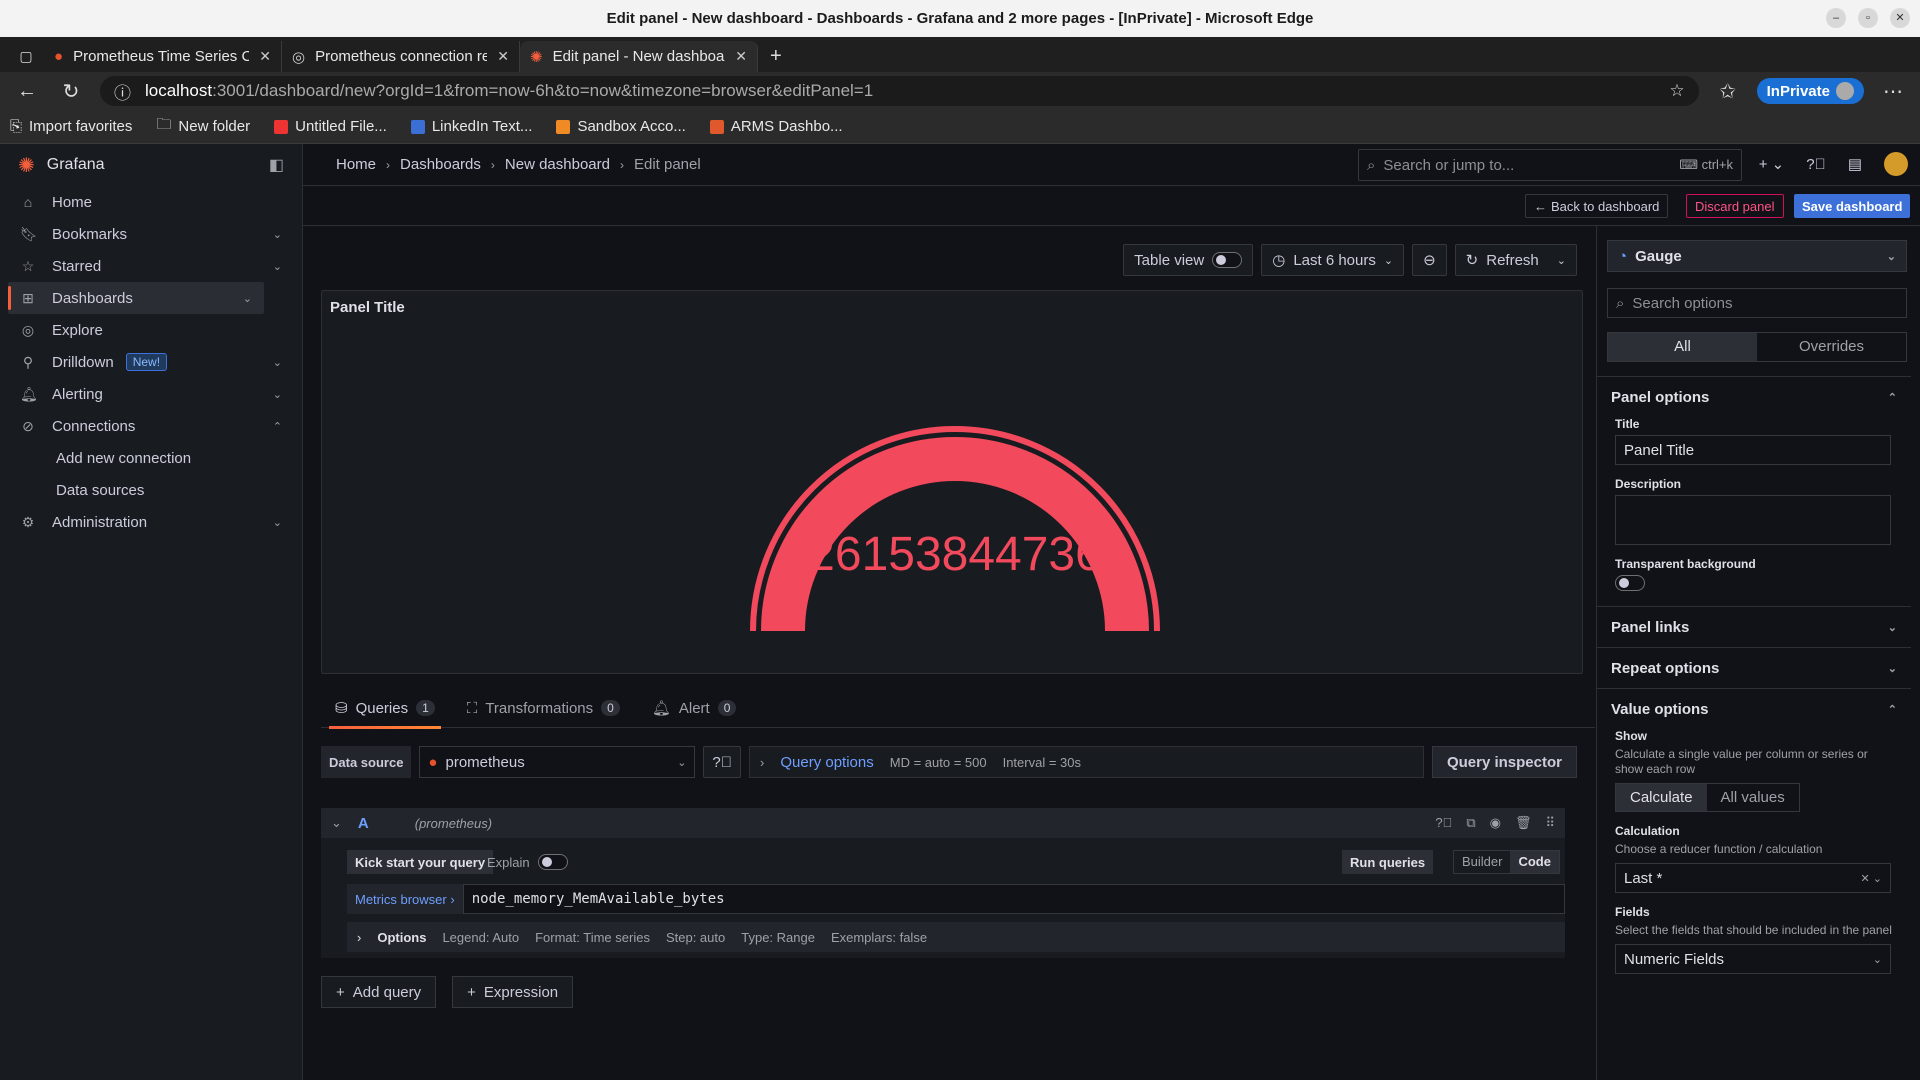  What do you see at coordinates (151, 458) in the screenshot?
I see `sidebar-item-add-new-connection: Add new connection` at bounding box center [151, 458].